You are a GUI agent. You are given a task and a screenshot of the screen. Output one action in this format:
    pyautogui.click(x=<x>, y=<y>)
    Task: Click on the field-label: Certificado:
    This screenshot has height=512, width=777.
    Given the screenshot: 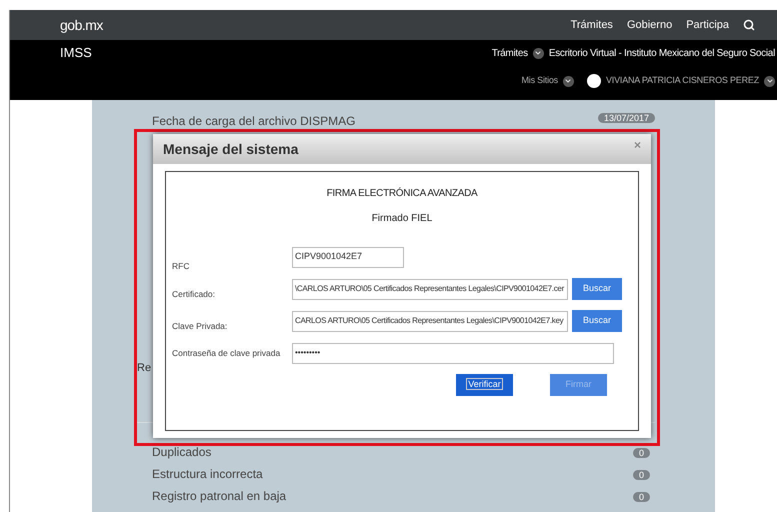 What is the action you would take?
    pyautogui.click(x=194, y=294)
    